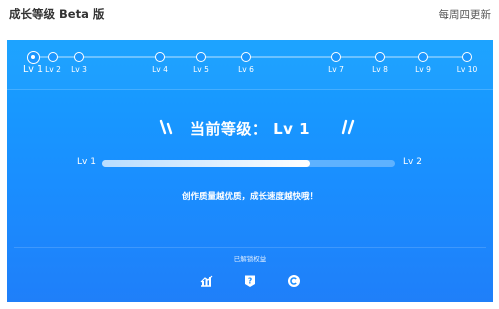 The image size is (499, 309). Describe the element at coordinates (249, 197) in the screenshot. I see `growth-tip: 创作质量越优质，成长速度越快哦！` at that location.